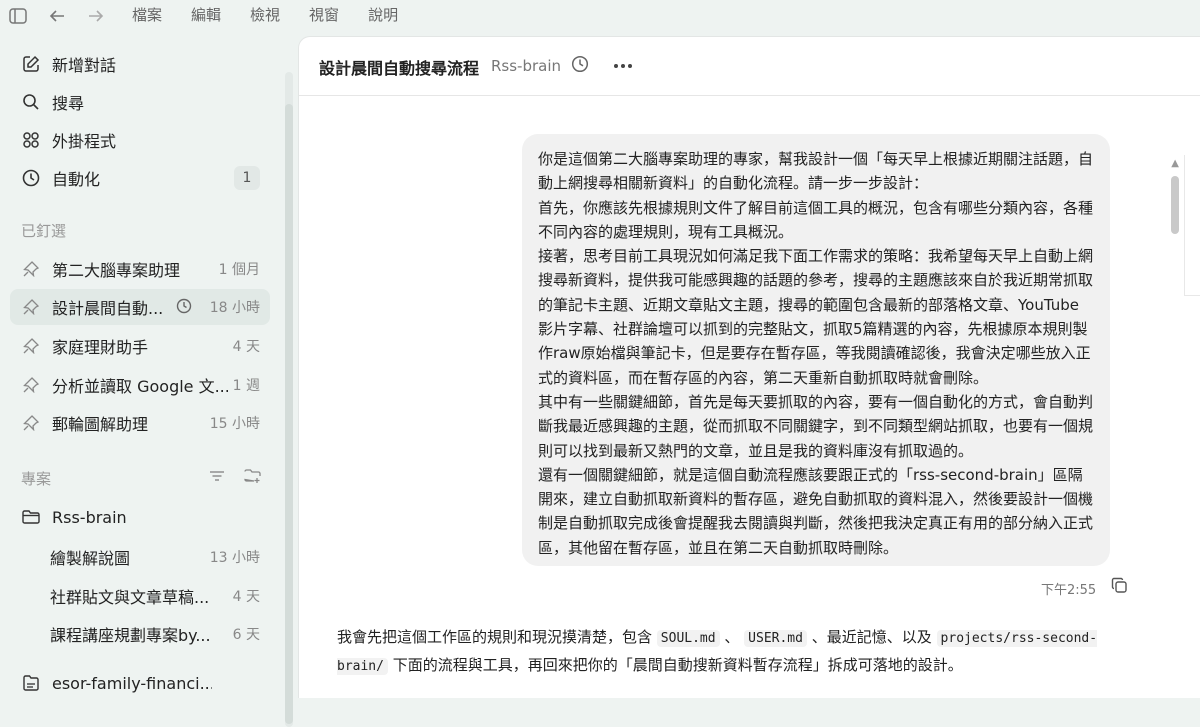 This screenshot has width=1200, height=727. I want to click on pinned-item-time: 4 天, so click(246, 347).